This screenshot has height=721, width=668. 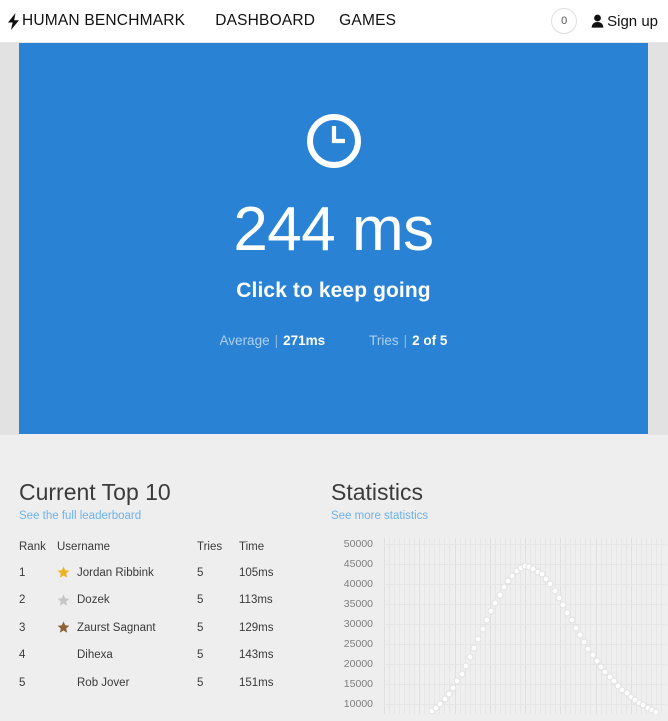 What do you see at coordinates (358, 624) in the screenshot?
I see `y-axis-tick-label: 30000` at bounding box center [358, 624].